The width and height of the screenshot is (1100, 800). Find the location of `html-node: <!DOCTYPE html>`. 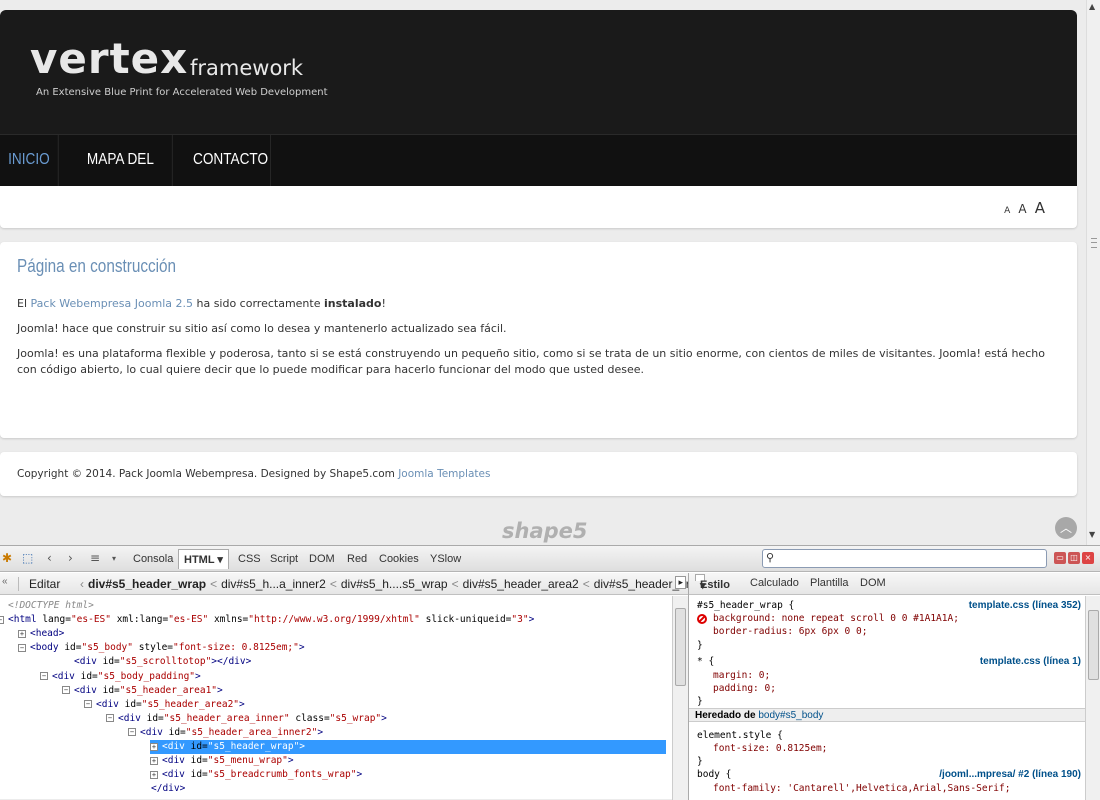

html-node: <!DOCTYPE html> is located at coordinates (51, 606).